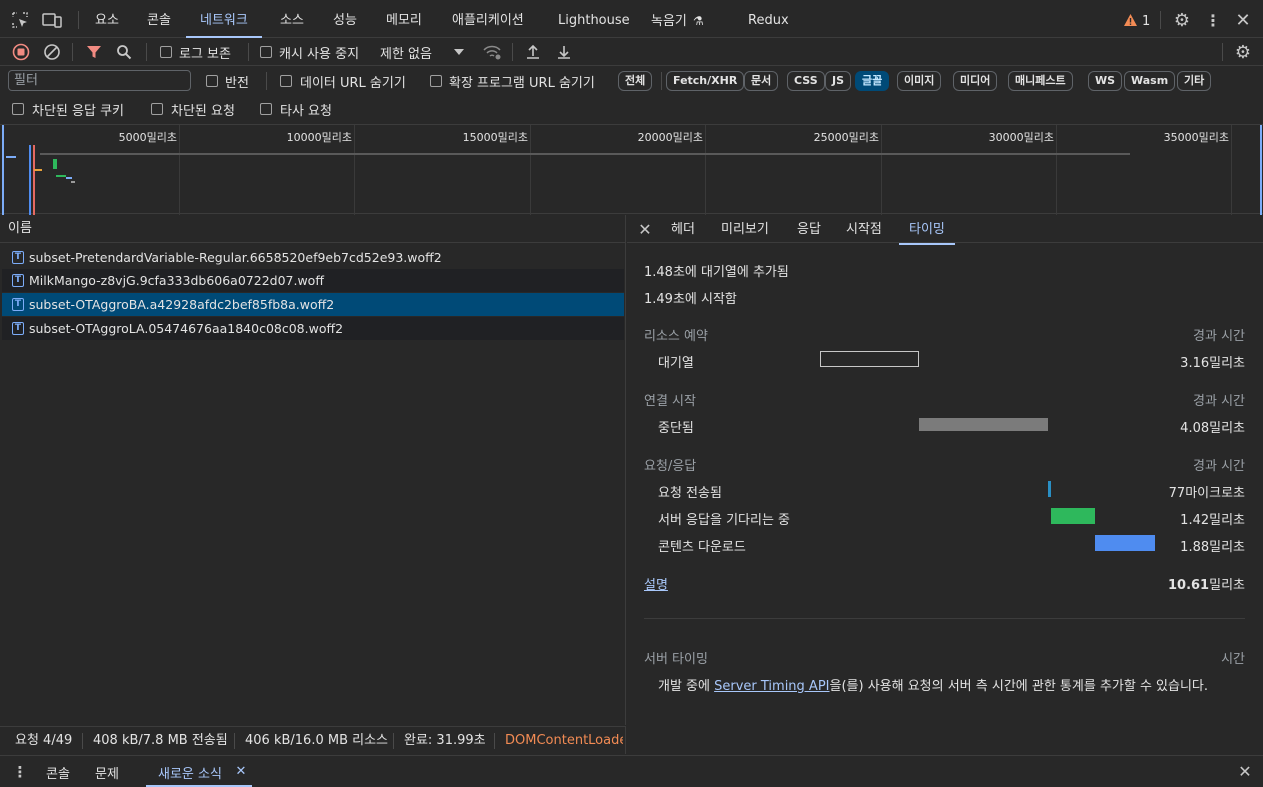  I want to click on tab-application: 애플리케이션, so click(488, 19).